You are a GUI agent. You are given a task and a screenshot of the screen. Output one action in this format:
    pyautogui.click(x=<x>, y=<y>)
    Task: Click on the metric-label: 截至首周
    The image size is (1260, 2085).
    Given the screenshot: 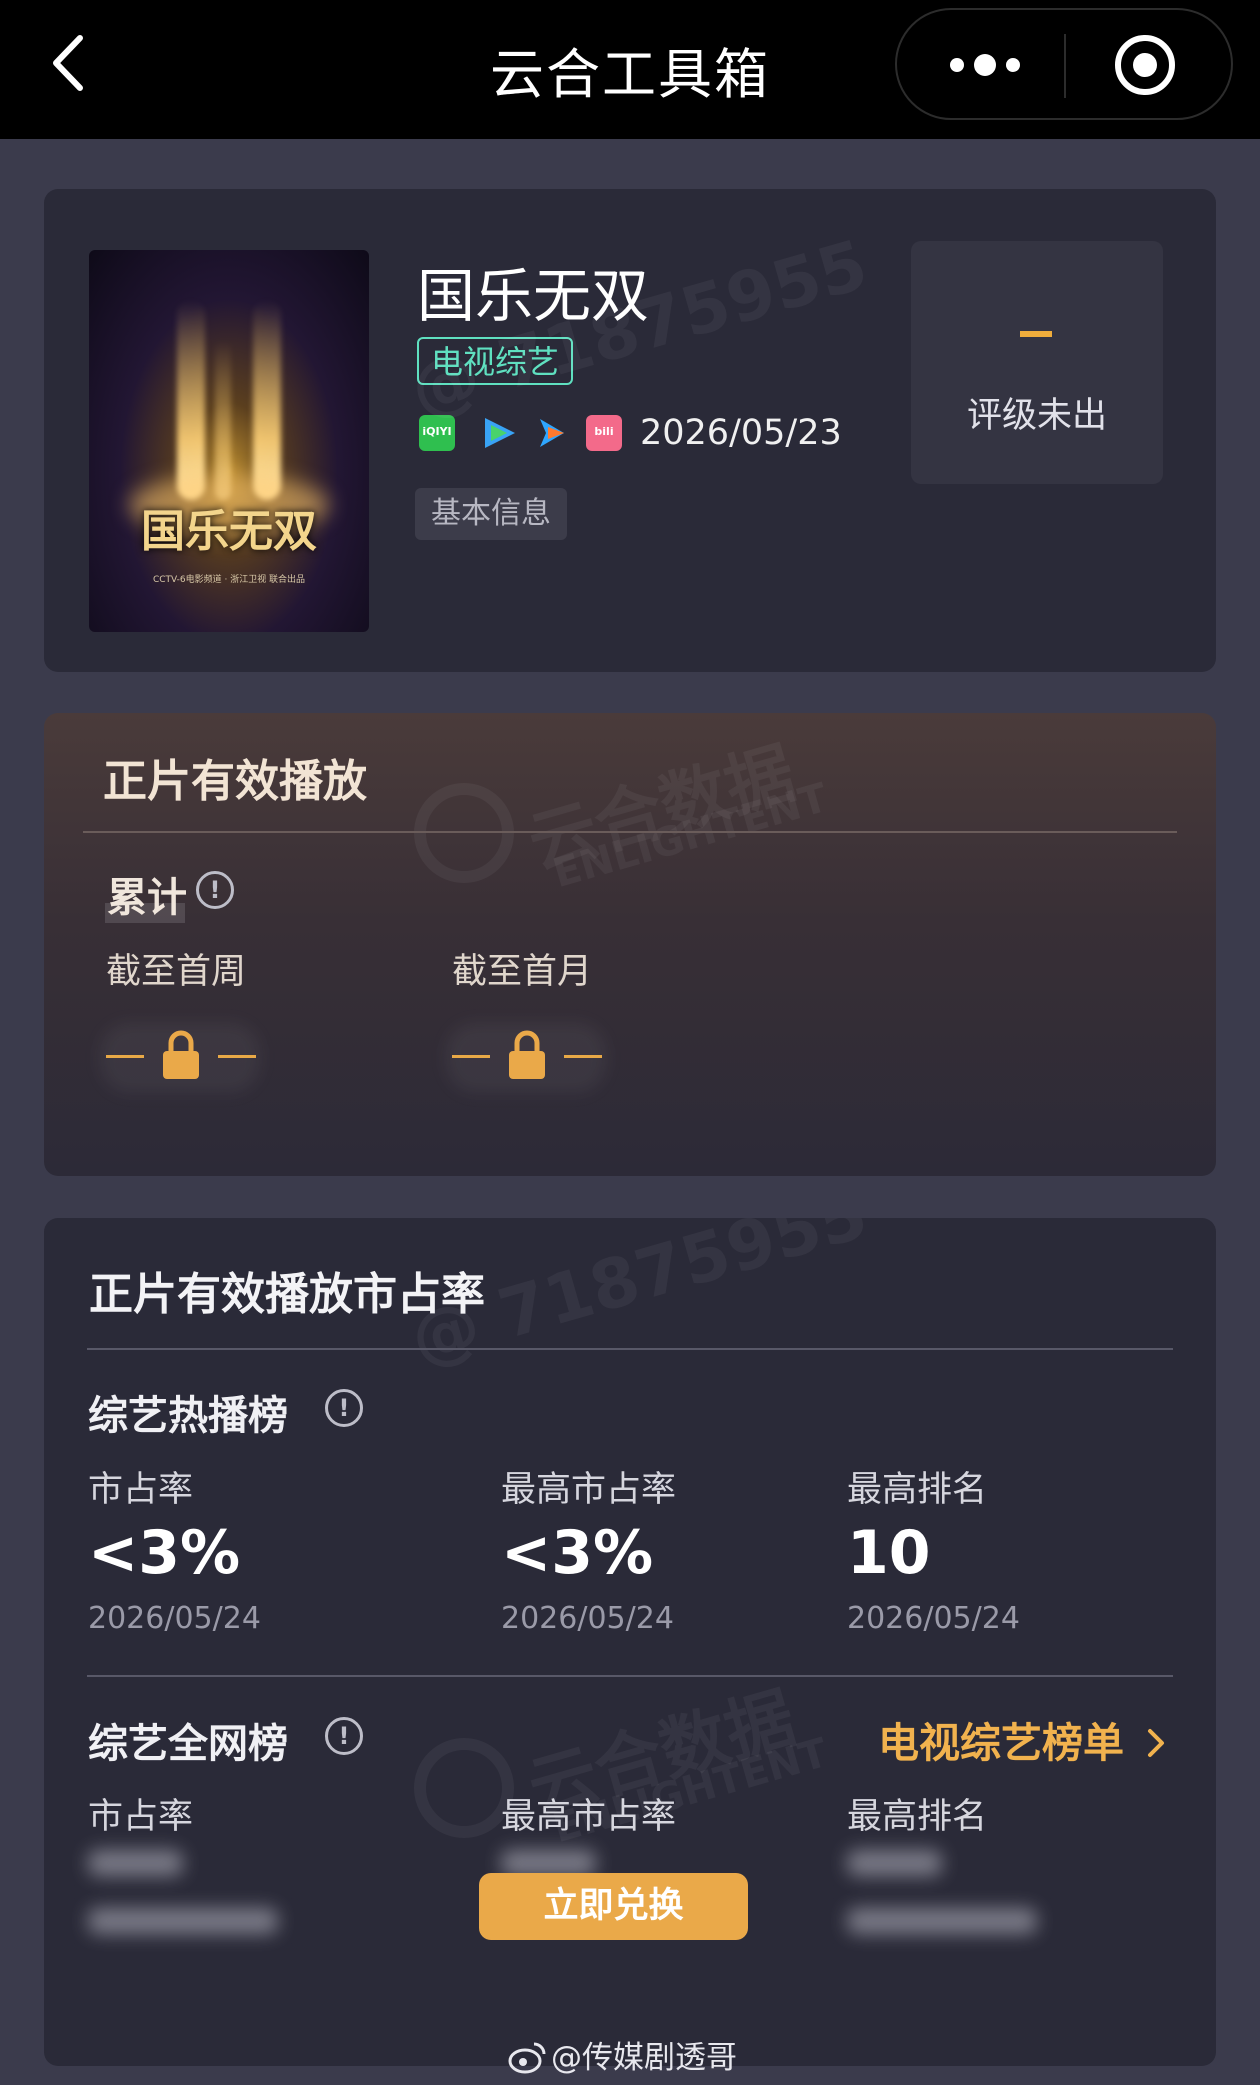 What is the action you would take?
    pyautogui.click(x=176, y=972)
    